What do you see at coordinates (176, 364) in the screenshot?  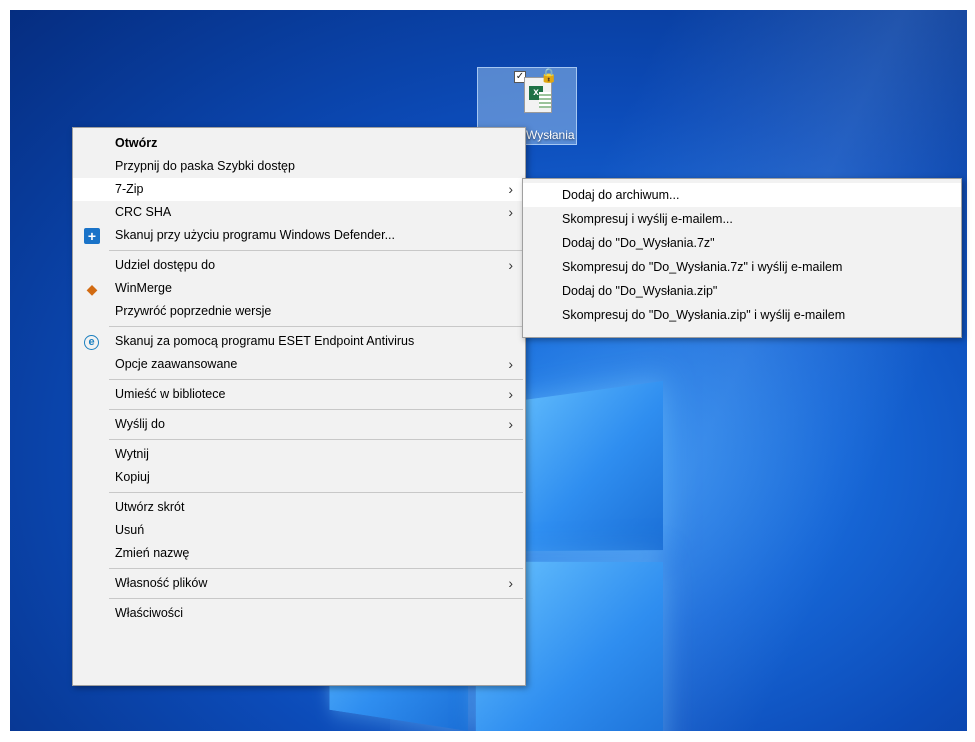 I see `menu-item-label: Opcje zaawansowane` at bounding box center [176, 364].